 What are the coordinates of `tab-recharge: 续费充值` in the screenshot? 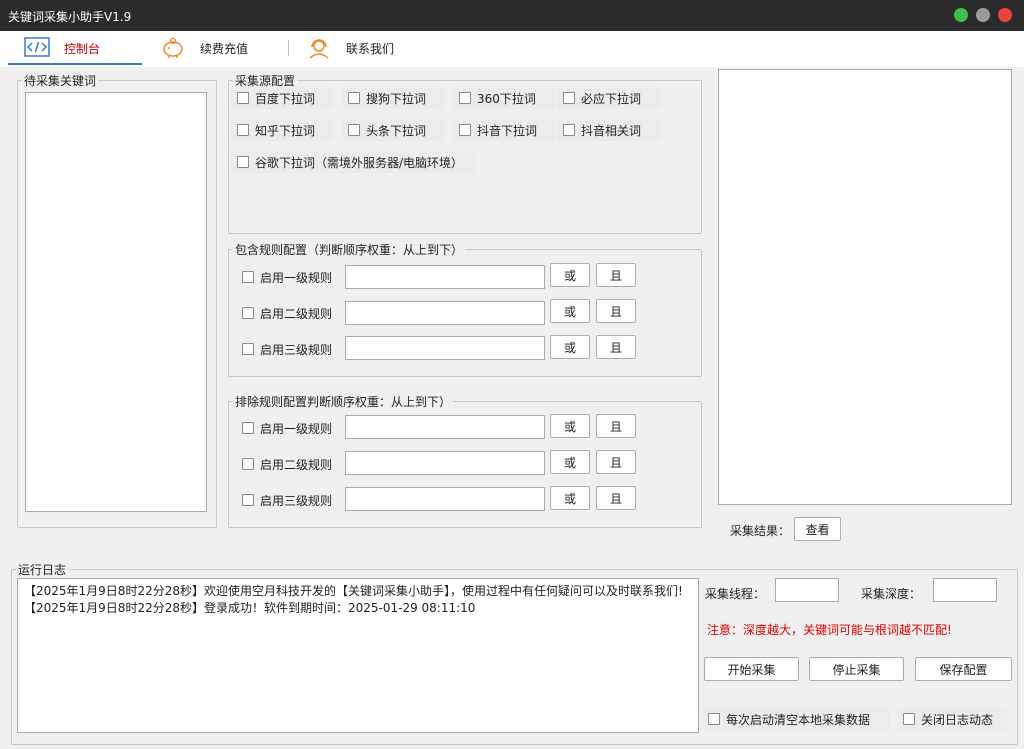 It's located at (204, 48).